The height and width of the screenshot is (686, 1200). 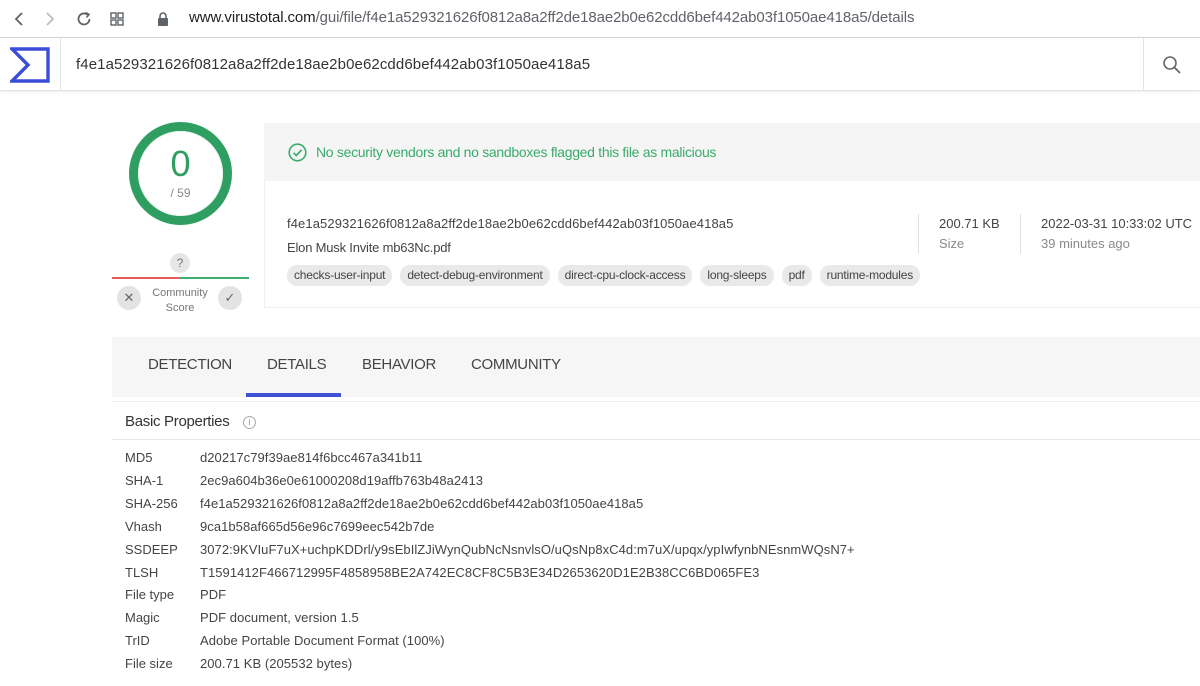 What do you see at coordinates (129, 298) in the screenshot?
I see `vote-malicious-button: ✕` at bounding box center [129, 298].